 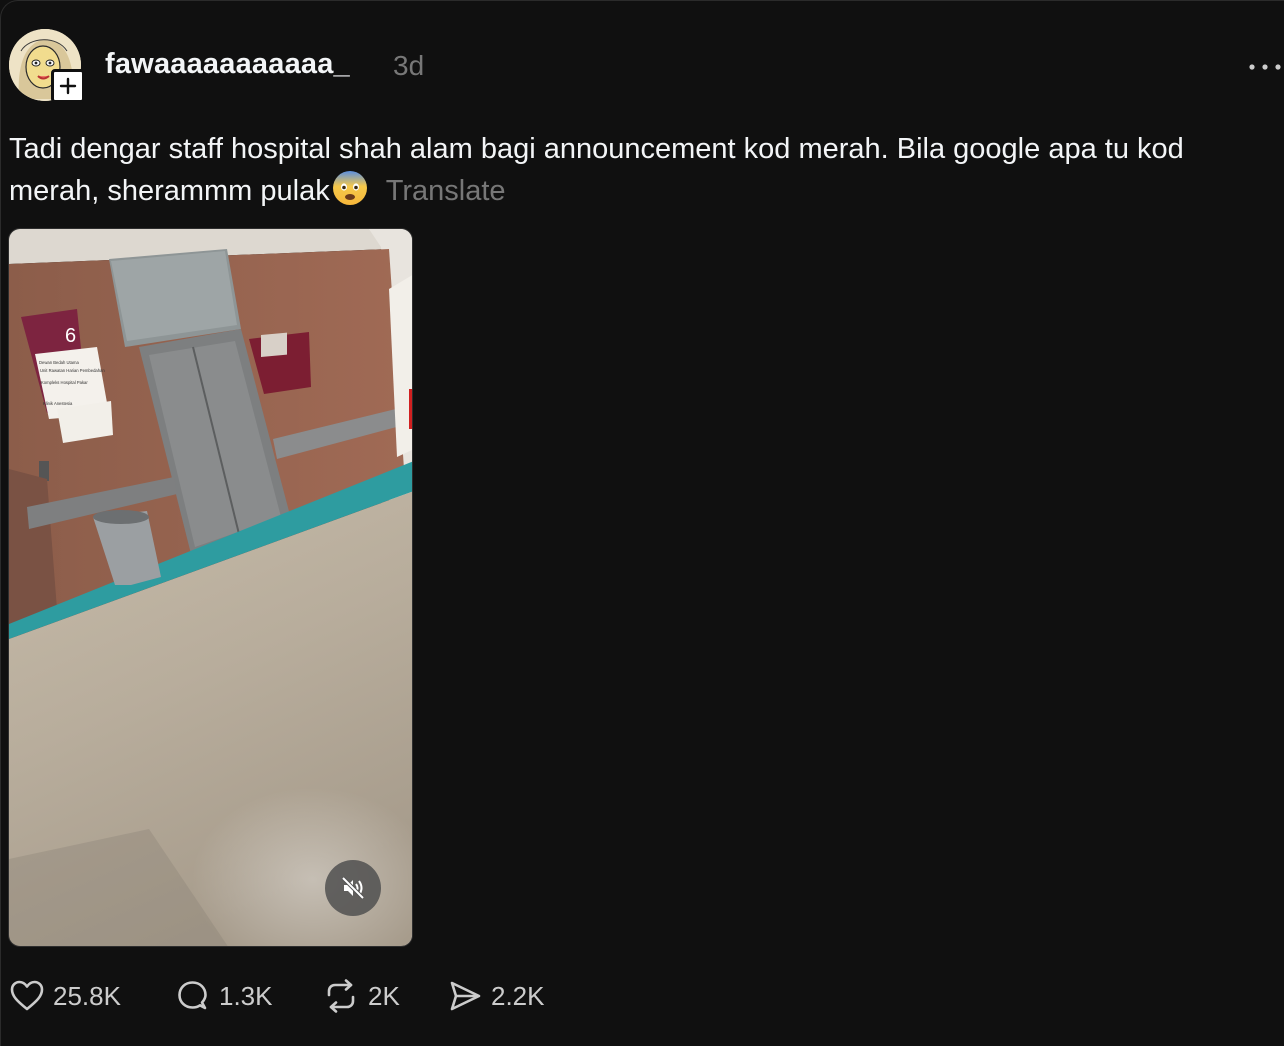 What do you see at coordinates (192, 995) in the screenshot?
I see `comment-bubble-icon` at bounding box center [192, 995].